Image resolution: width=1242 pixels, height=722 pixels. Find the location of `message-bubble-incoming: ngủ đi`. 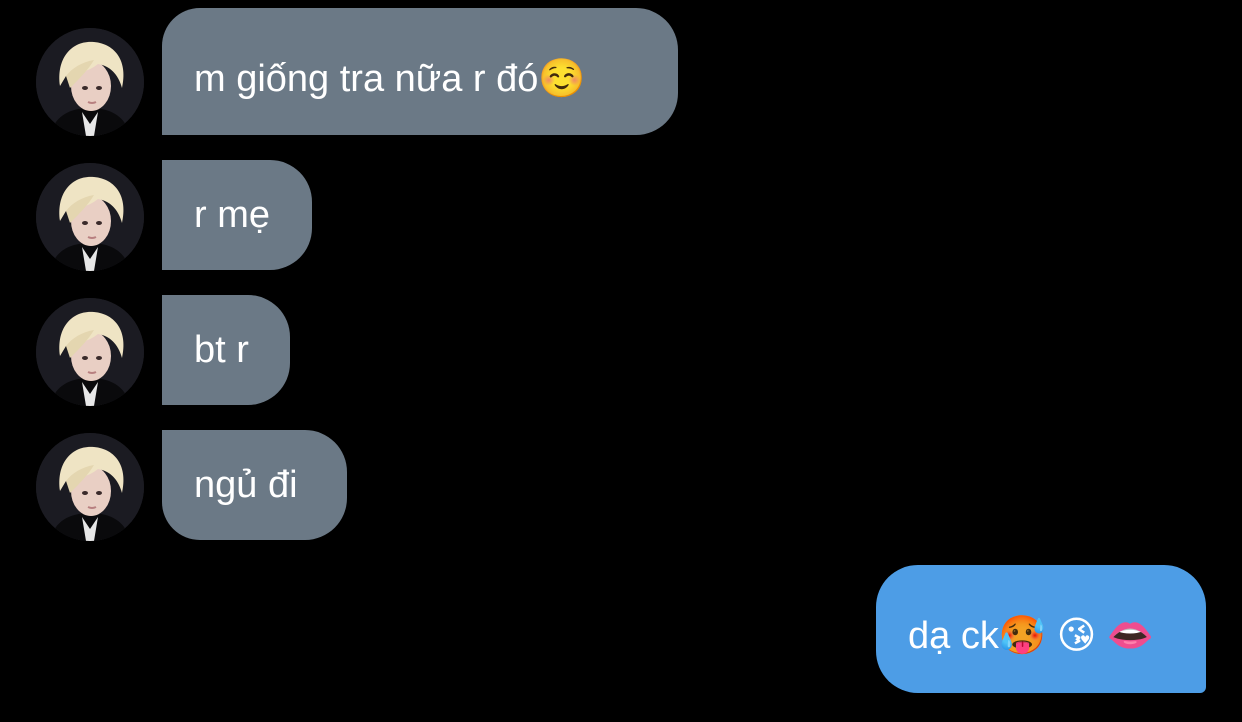

message-bubble-incoming: ngủ đi is located at coordinates (254, 485).